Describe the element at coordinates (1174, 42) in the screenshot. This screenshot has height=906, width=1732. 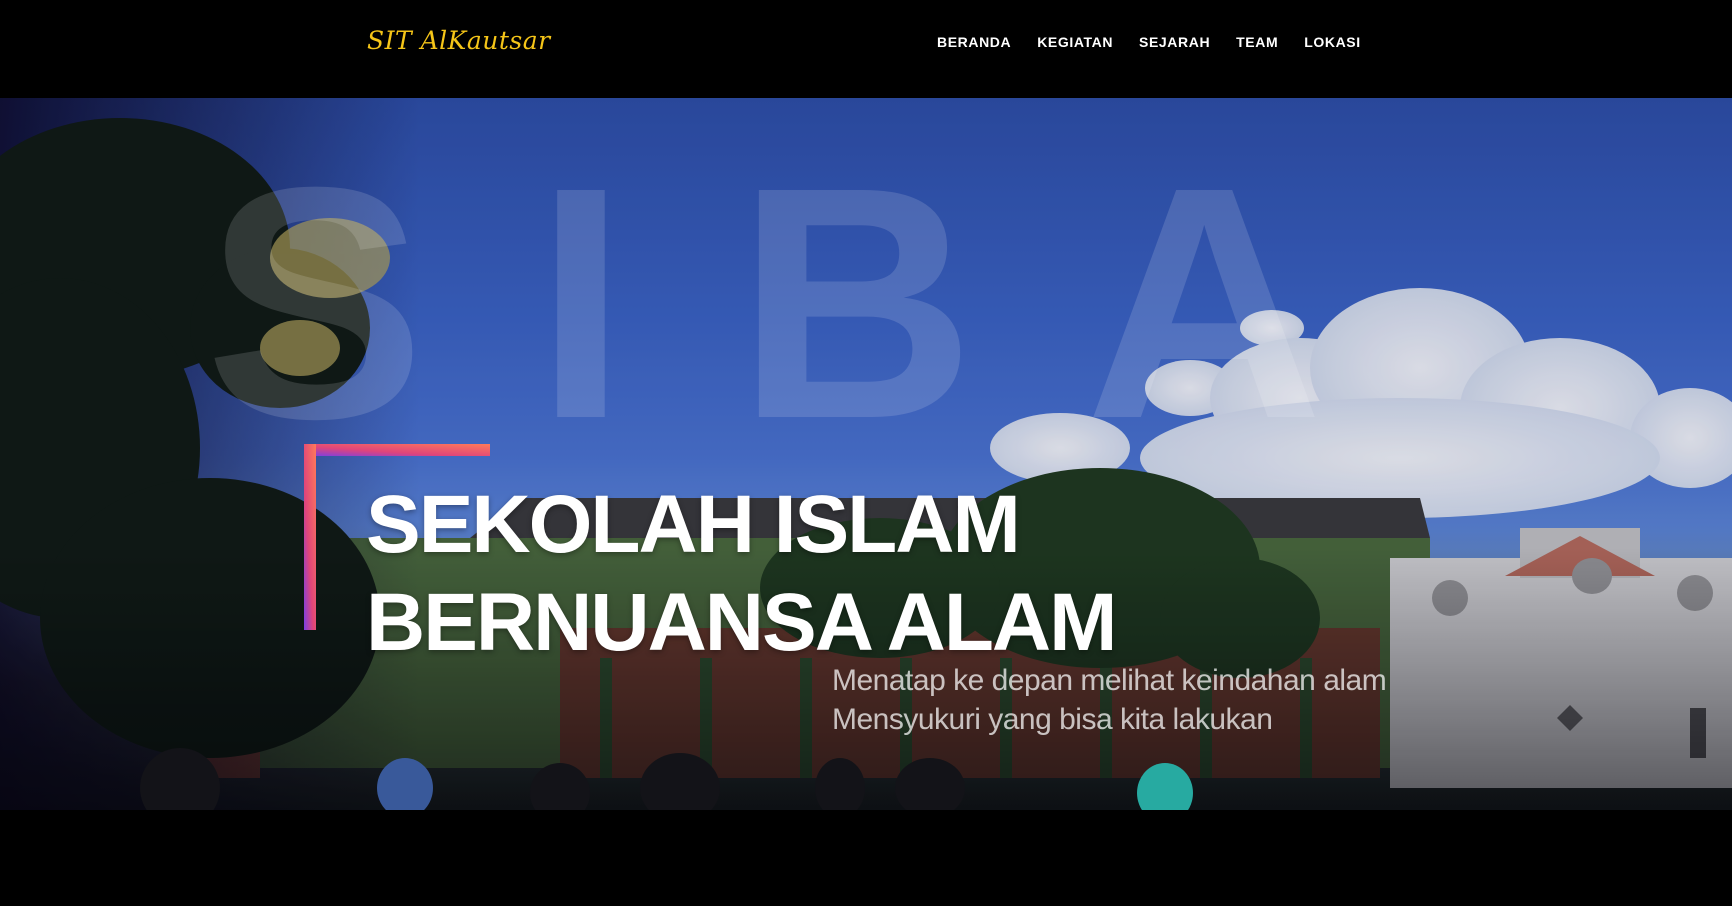
I see `nav-link-sejarah: SEJARAH` at that location.